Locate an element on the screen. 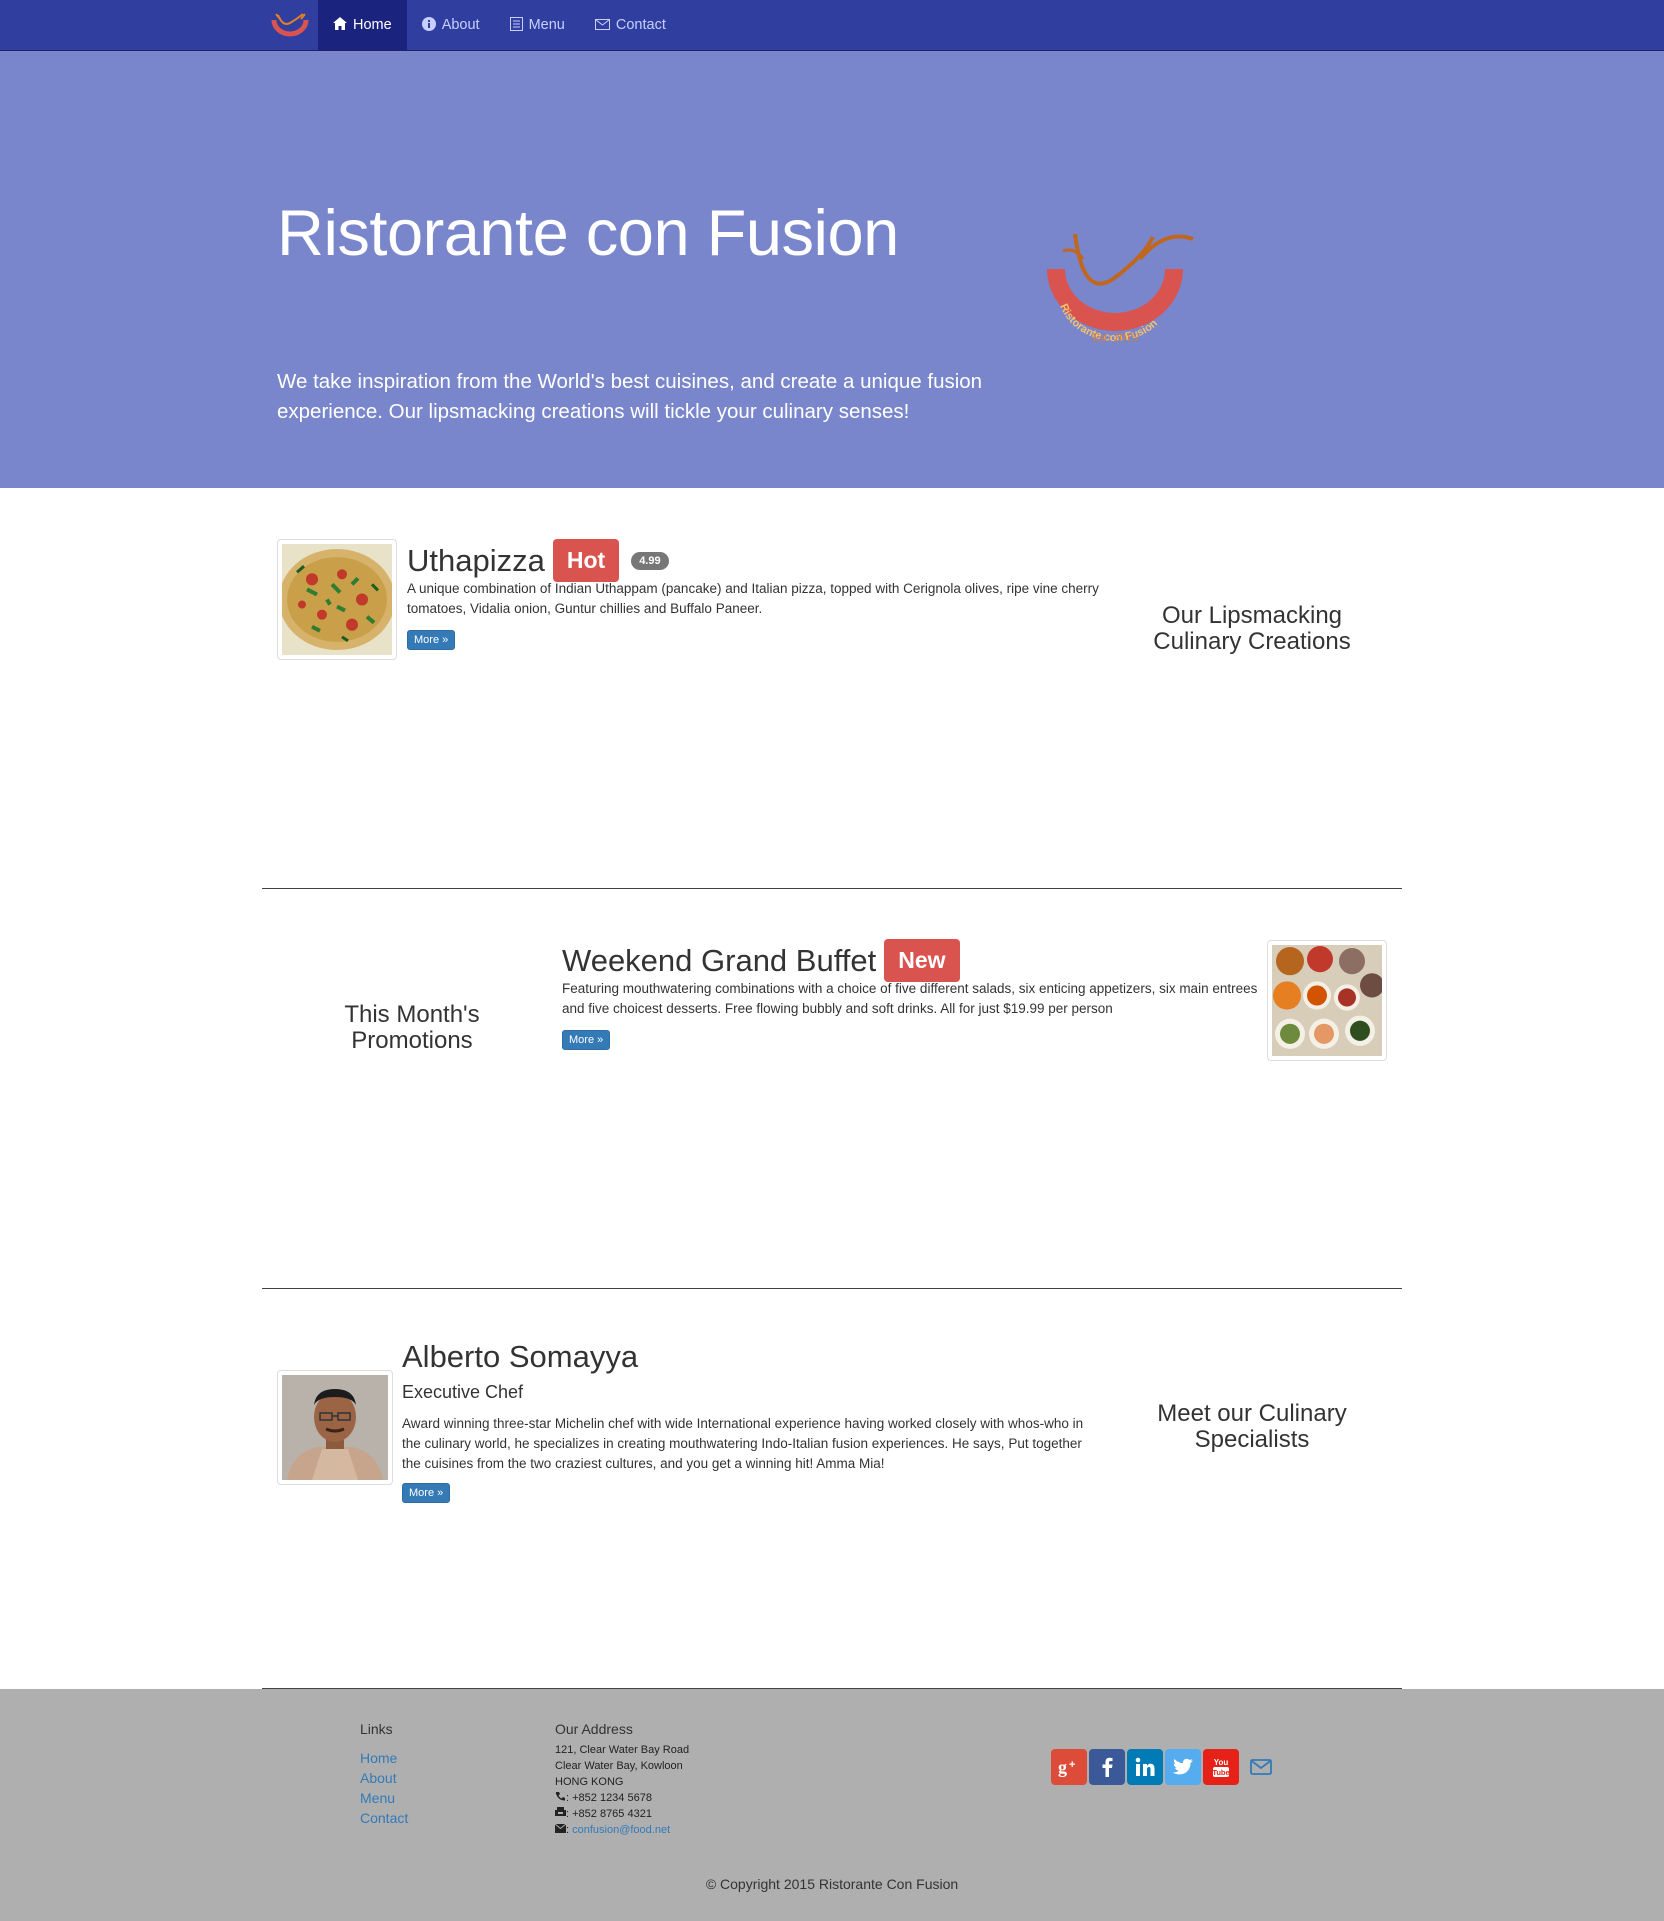 The height and width of the screenshot is (1921, 1664). list-icon is located at coordinates (516, 25).